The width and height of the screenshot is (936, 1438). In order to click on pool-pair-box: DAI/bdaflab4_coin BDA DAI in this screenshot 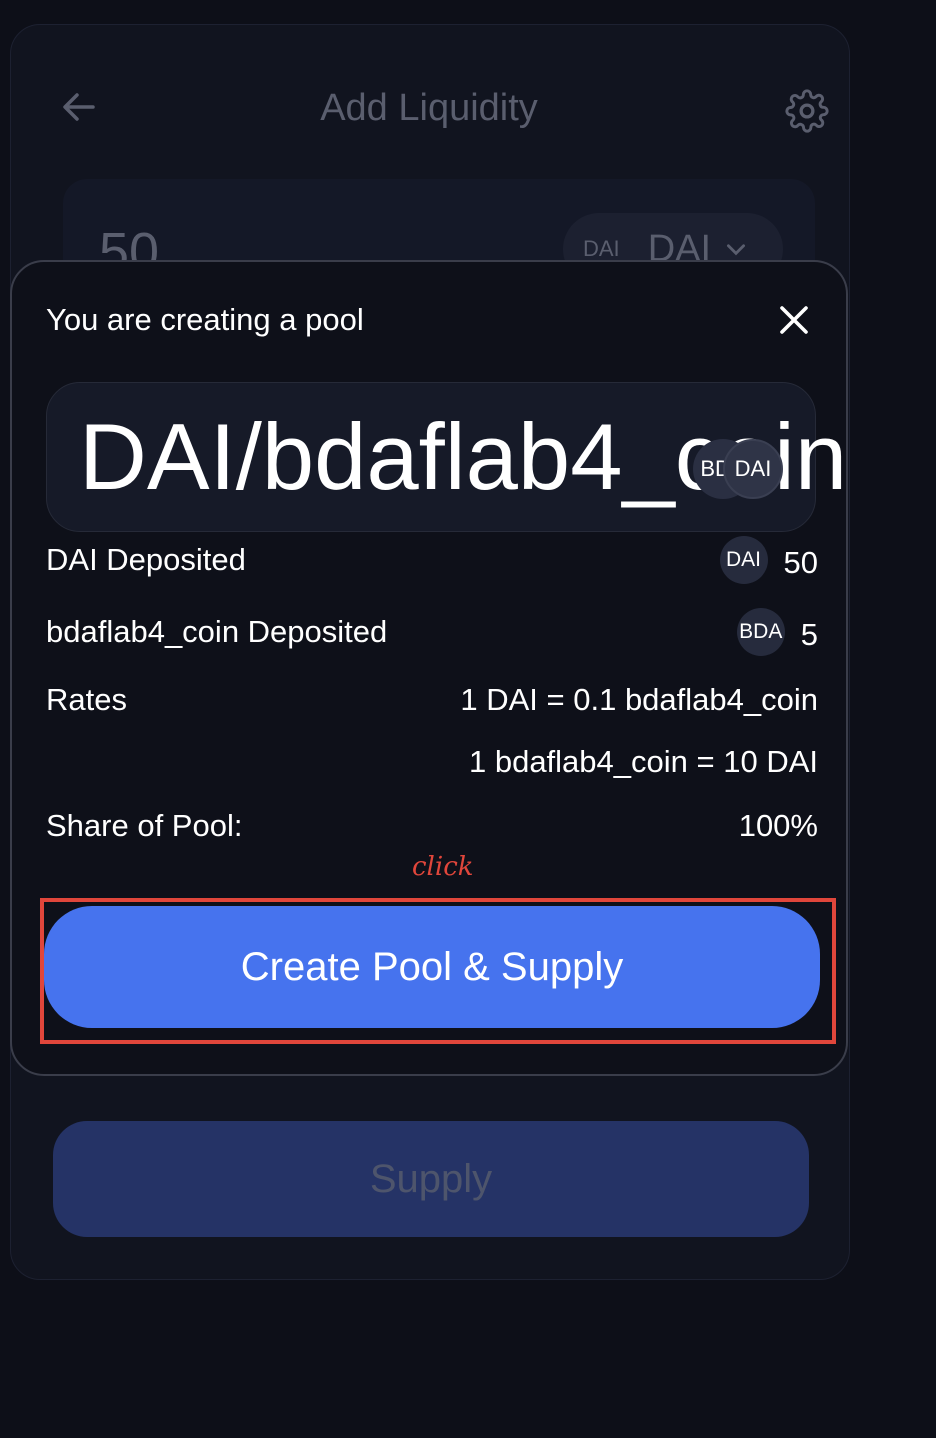, I will do `click(446, 457)`.